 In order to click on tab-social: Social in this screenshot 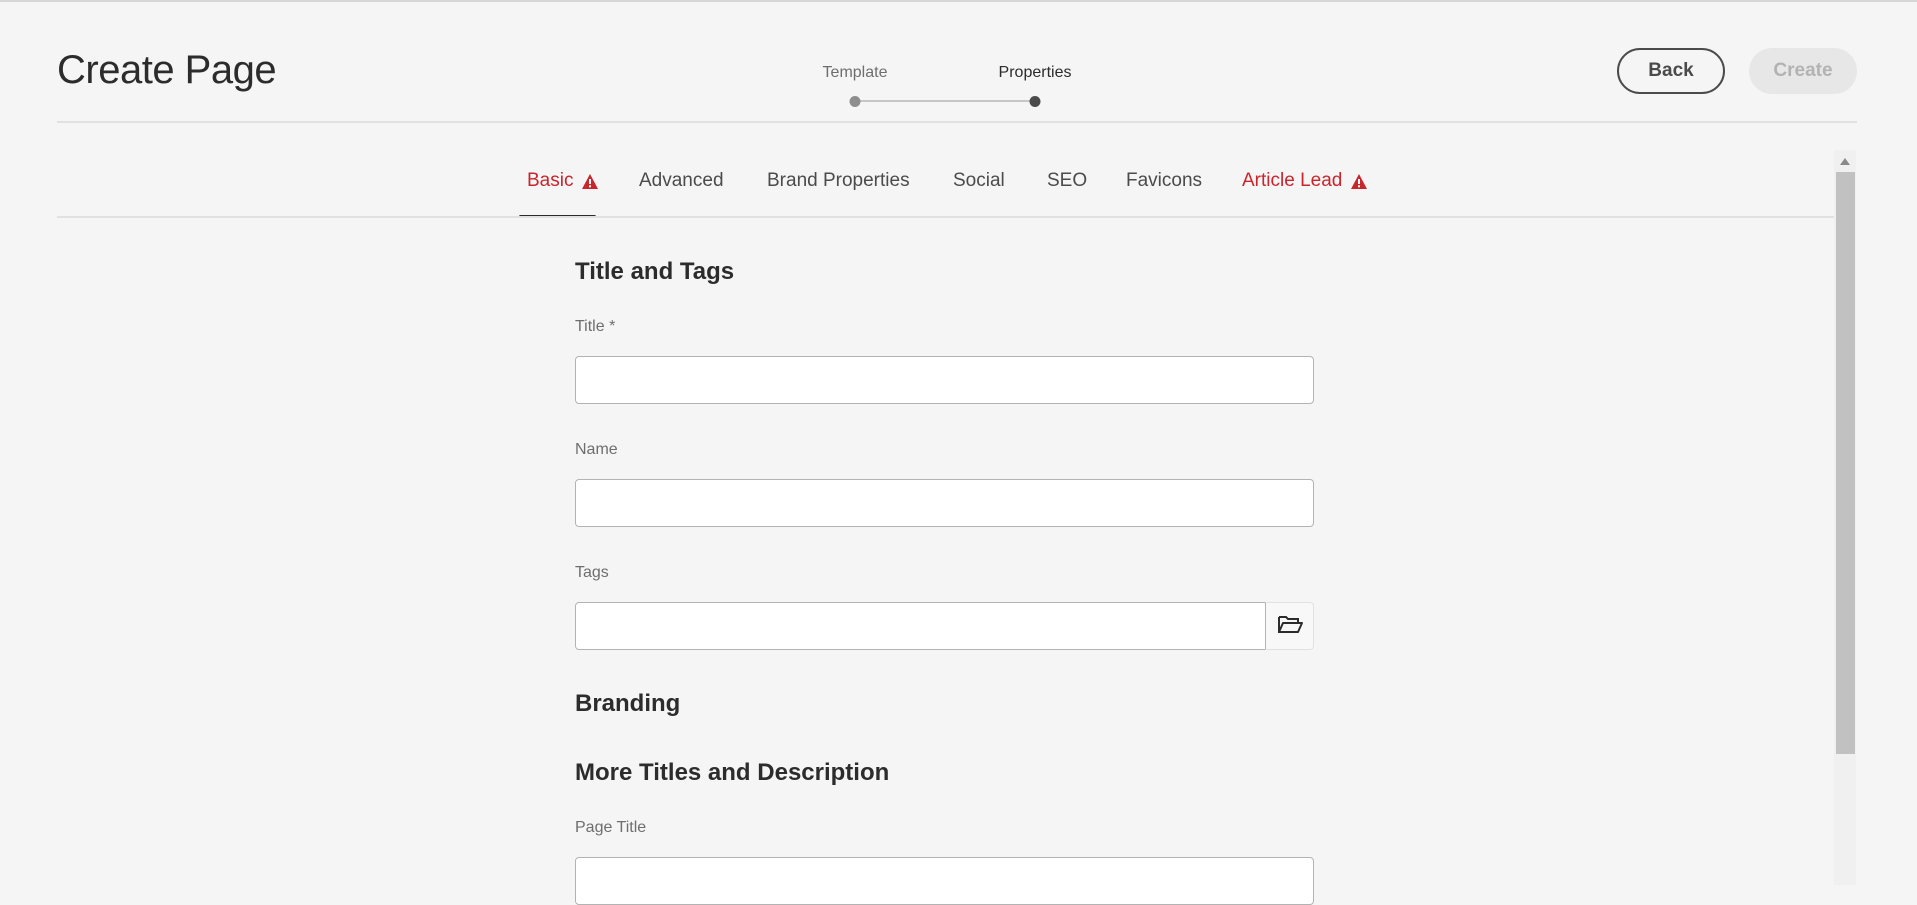, I will do `click(979, 181)`.